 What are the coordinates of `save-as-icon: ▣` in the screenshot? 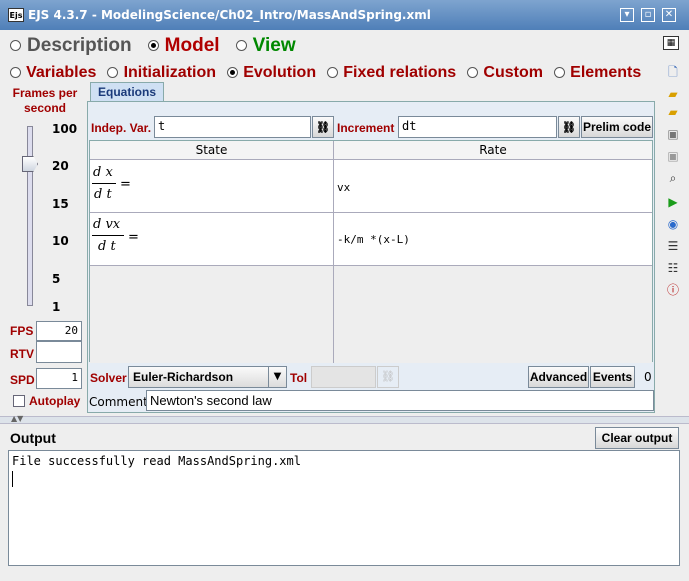 It's located at (673, 156).